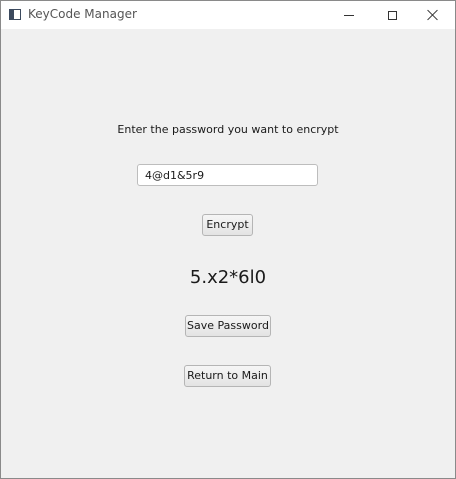 This screenshot has height=479, width=456. I want to click on close-button, so click(432, 15).